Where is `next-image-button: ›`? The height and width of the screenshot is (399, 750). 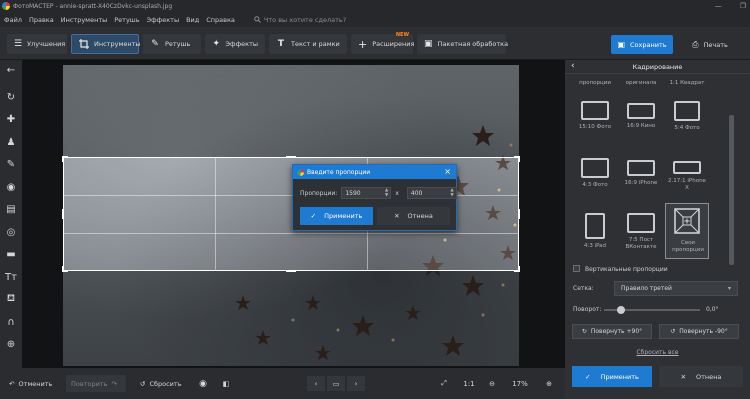
next-image-button: › is located at coordinates (356, 383).